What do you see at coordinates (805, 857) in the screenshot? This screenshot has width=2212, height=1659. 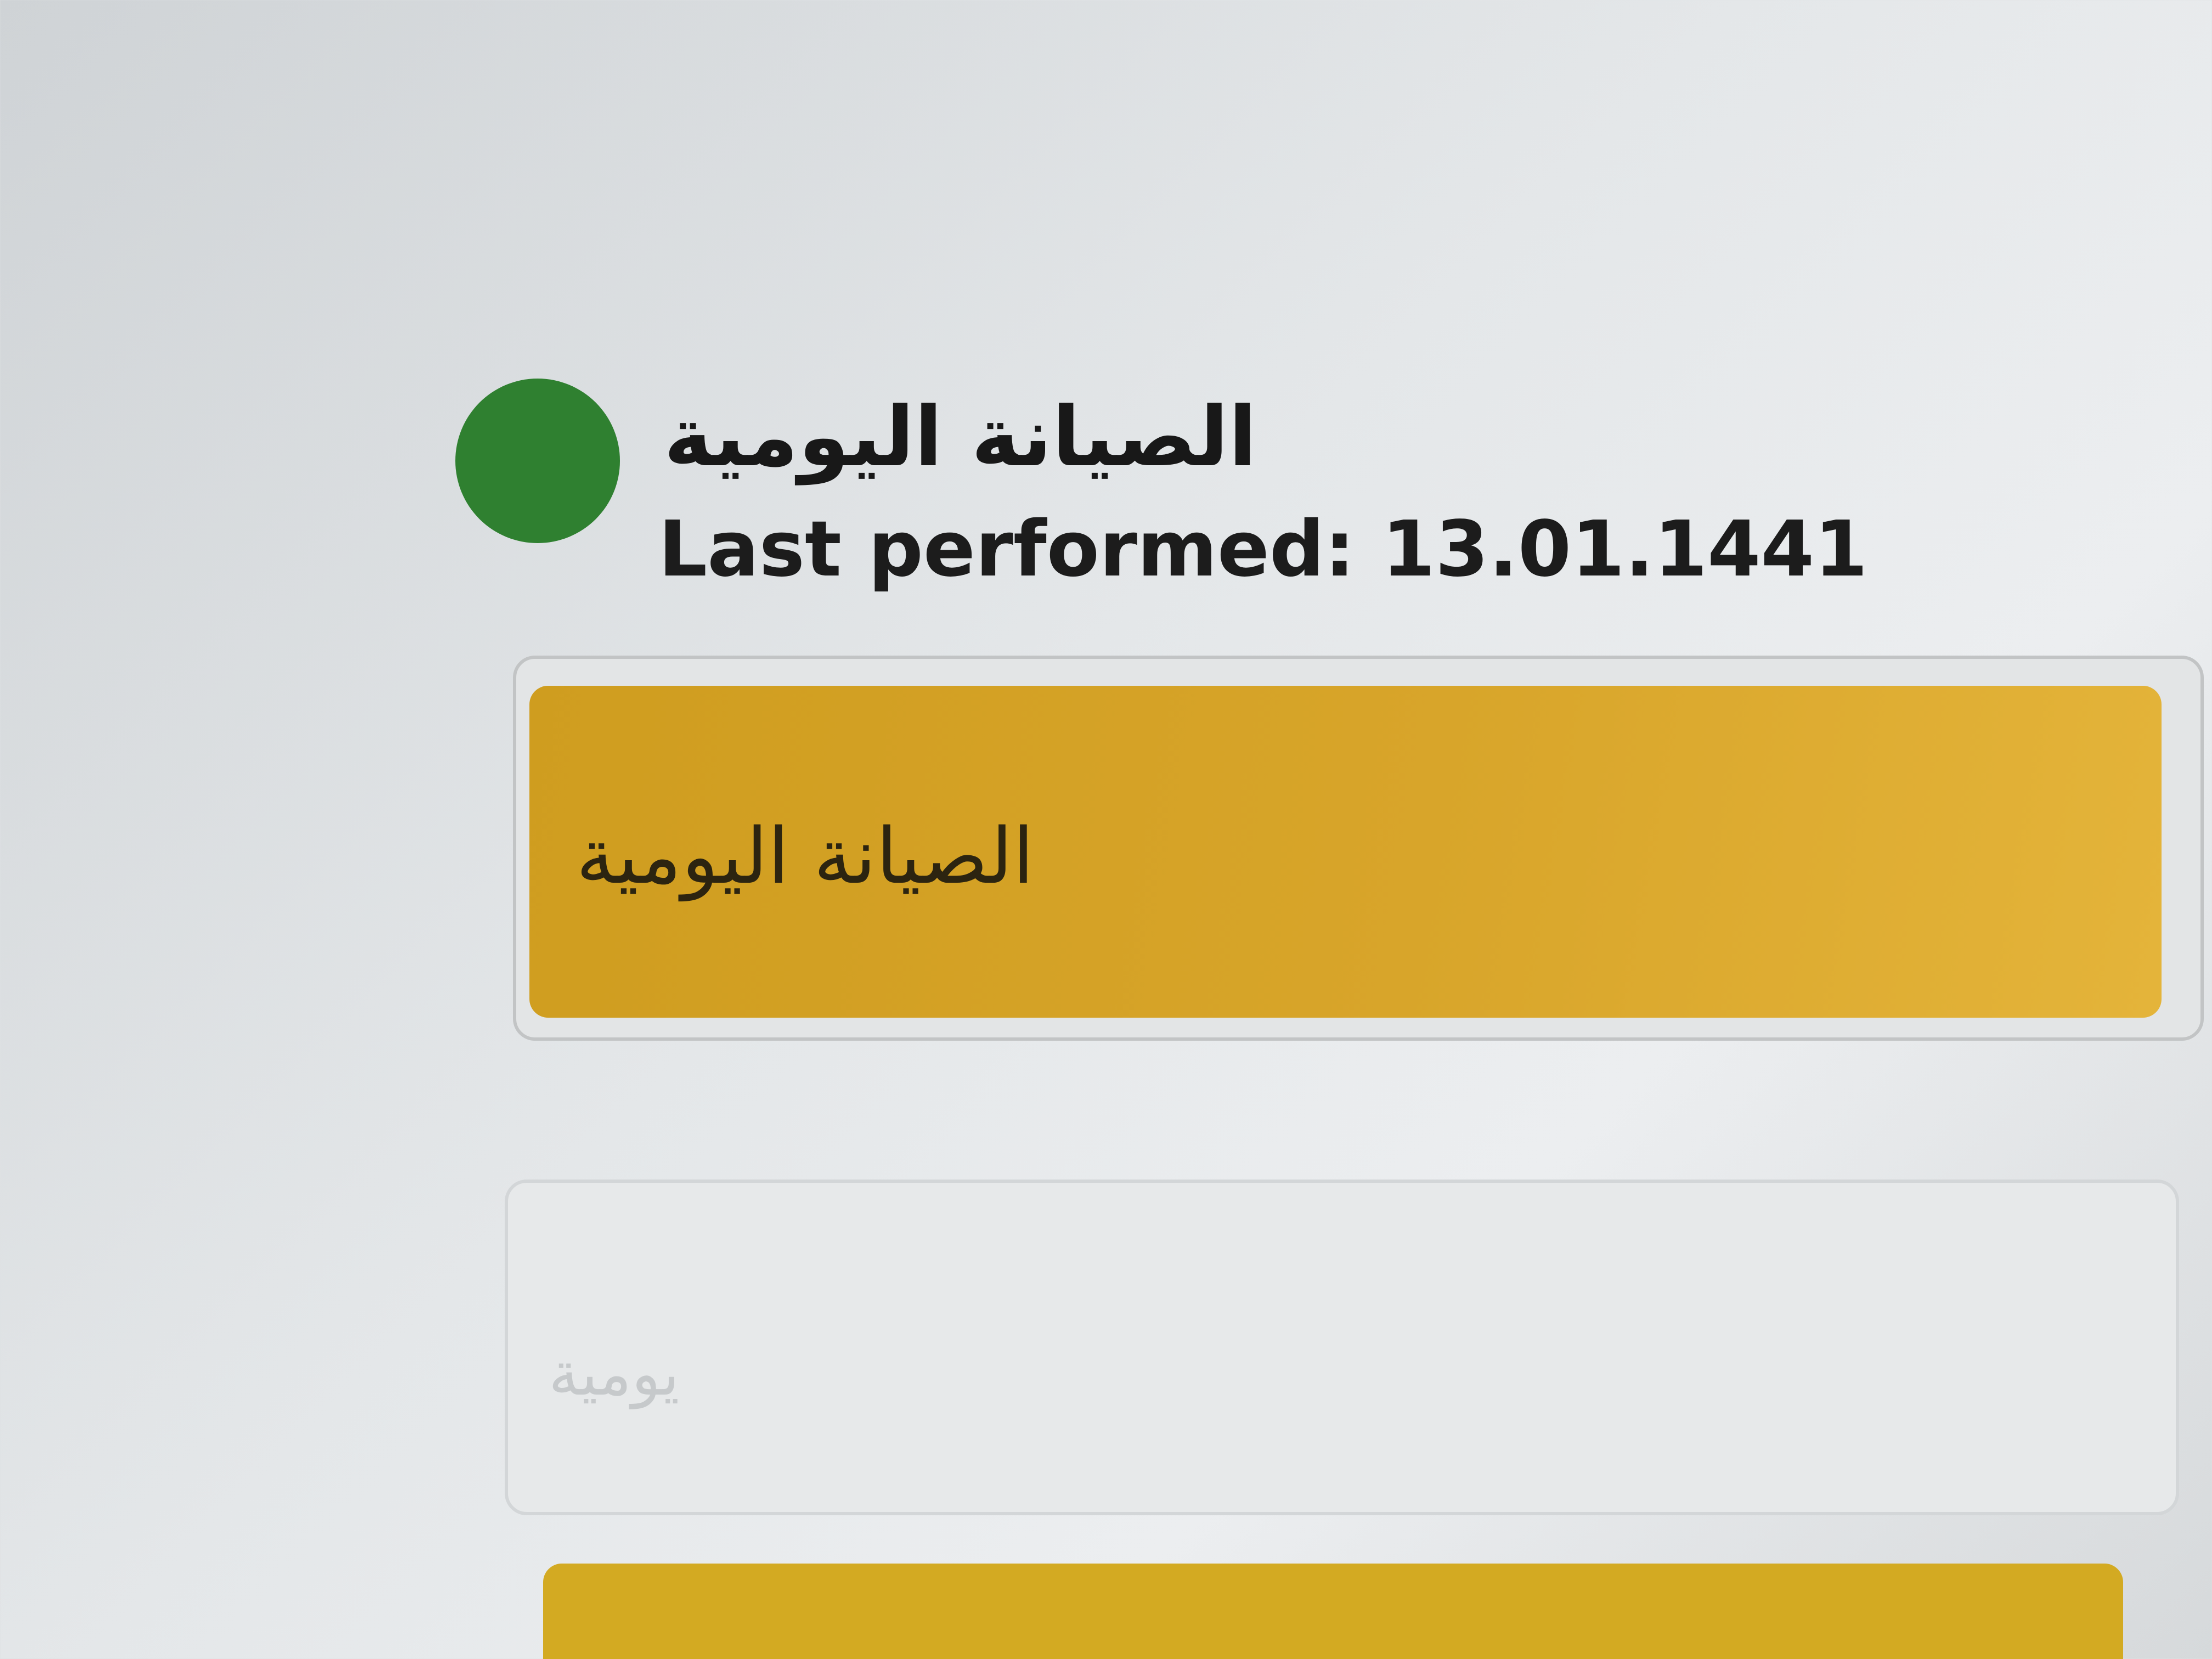 I see `daily-maintenance-button-label: الصيانة اليومية` at bounding box center [805, 857].